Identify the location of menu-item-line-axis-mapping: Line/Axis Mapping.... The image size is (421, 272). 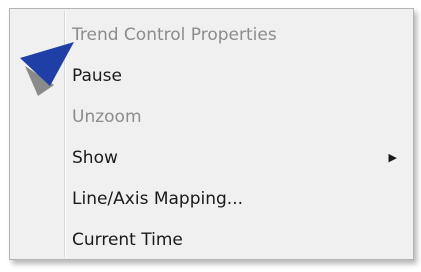
(240, 199).